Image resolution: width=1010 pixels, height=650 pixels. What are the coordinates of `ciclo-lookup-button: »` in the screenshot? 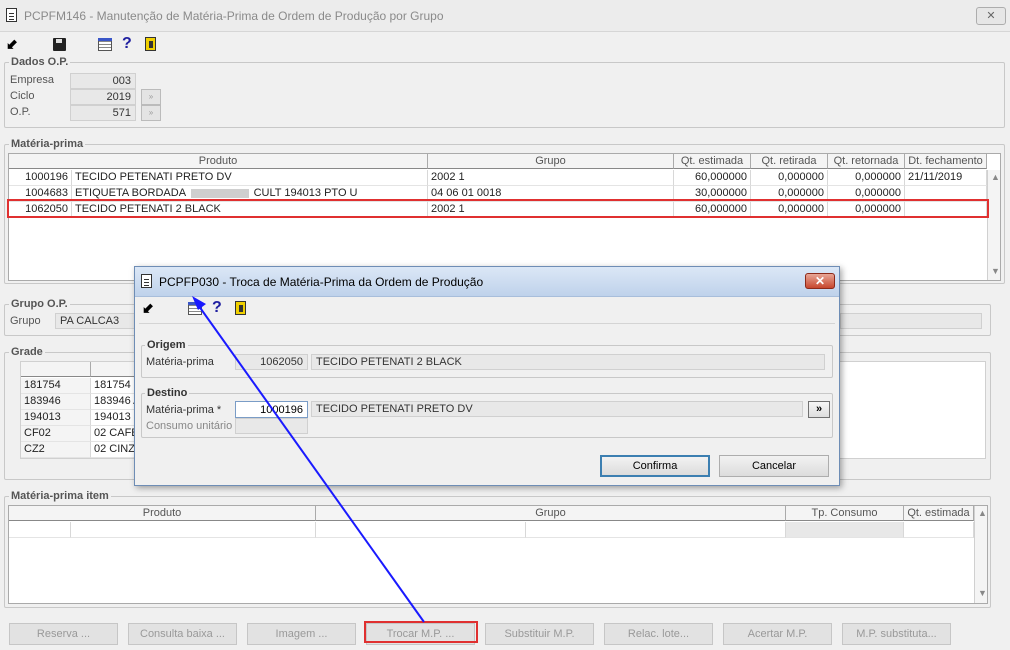 It's located at (151, 97).